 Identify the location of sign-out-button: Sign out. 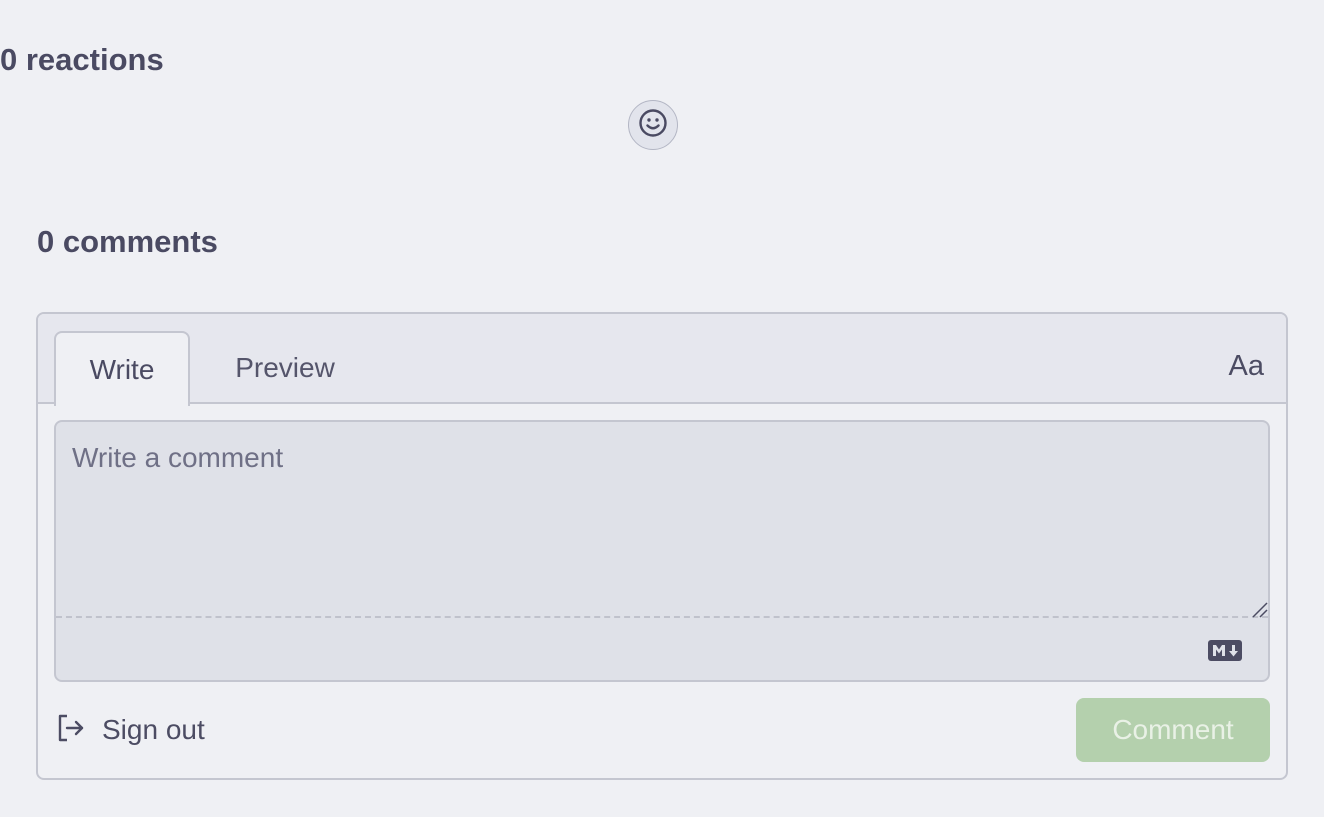
(130, 730).